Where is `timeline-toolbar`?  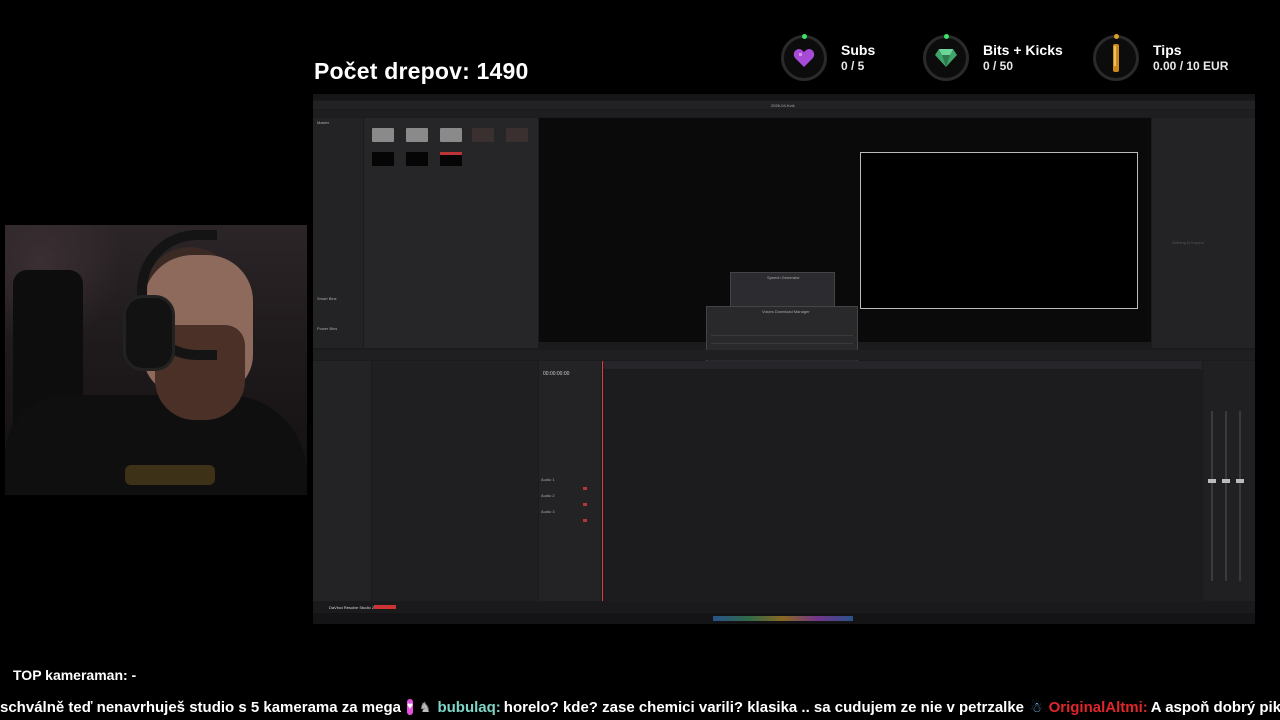
timeline-toolbar is located at coordinates (784, 355).